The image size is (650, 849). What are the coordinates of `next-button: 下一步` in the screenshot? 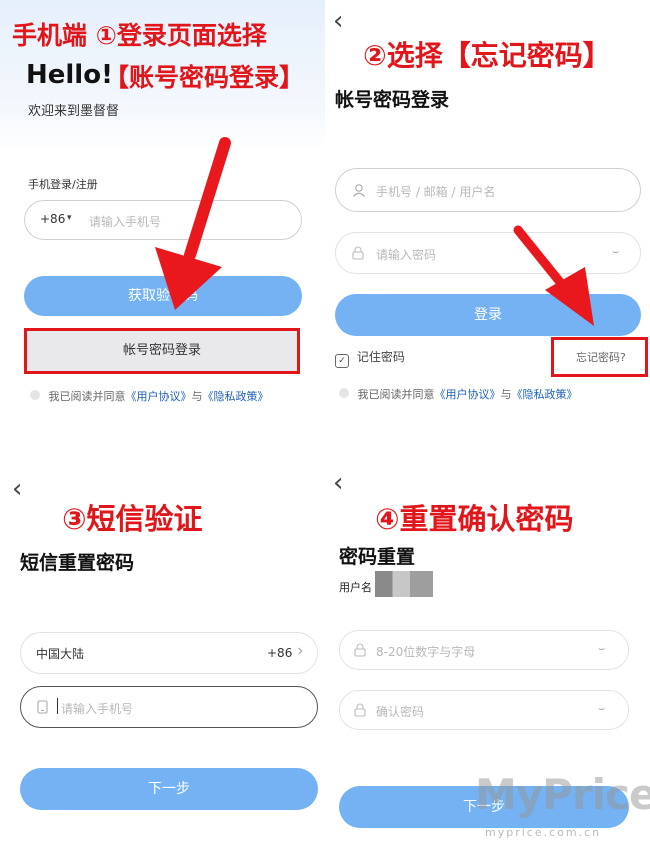 It's located at (169, 789).